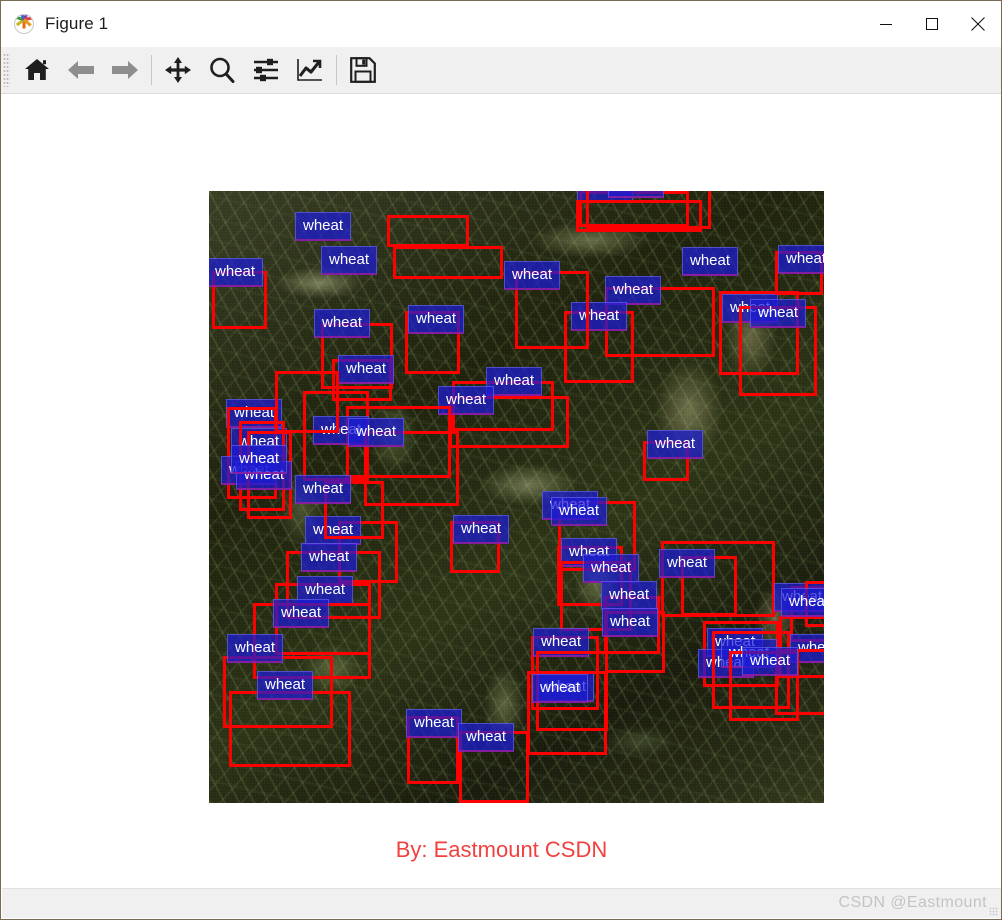 This screenshot has height=920, width=1002. Describe the element at coordinates (978, 24) in the screenshot. I see `close-button` at that location.